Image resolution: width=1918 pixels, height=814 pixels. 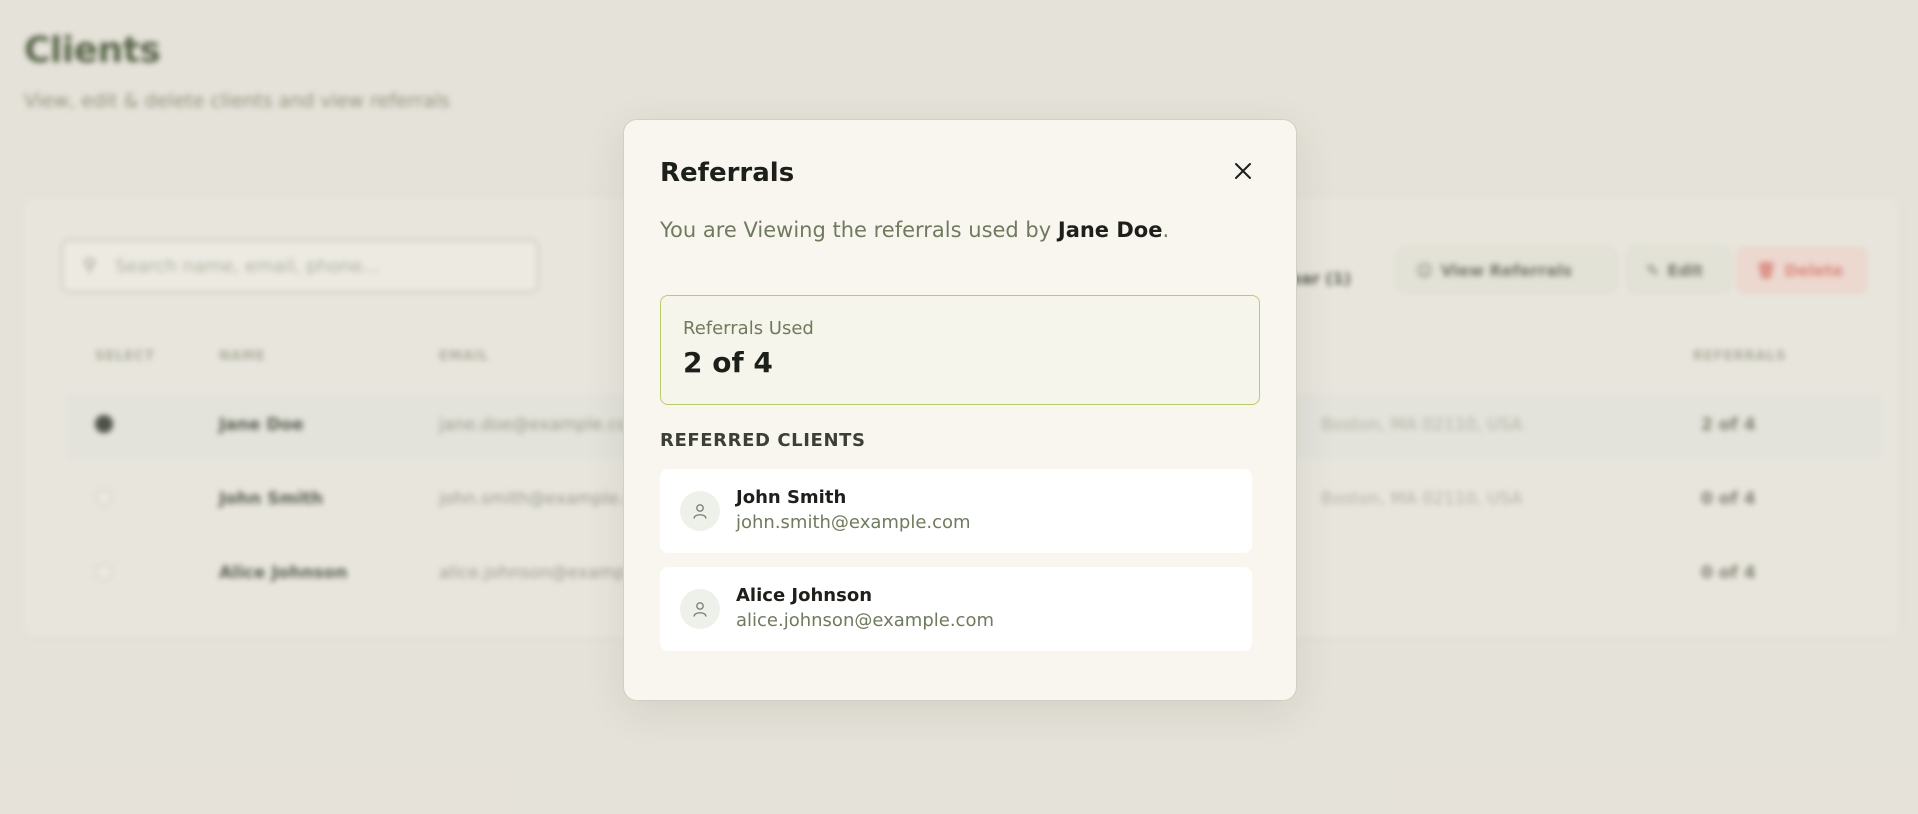 I want to click on referred-client-name: Alice Johnson, so click(x=804, y=595).